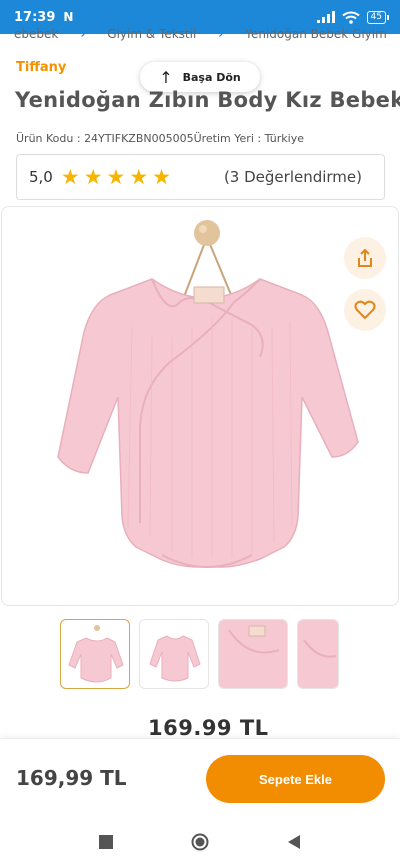 The width and height of the screenshot is (400, 866). I want to click on breadcrumb-item-home: ebebek, so click(36, 34).